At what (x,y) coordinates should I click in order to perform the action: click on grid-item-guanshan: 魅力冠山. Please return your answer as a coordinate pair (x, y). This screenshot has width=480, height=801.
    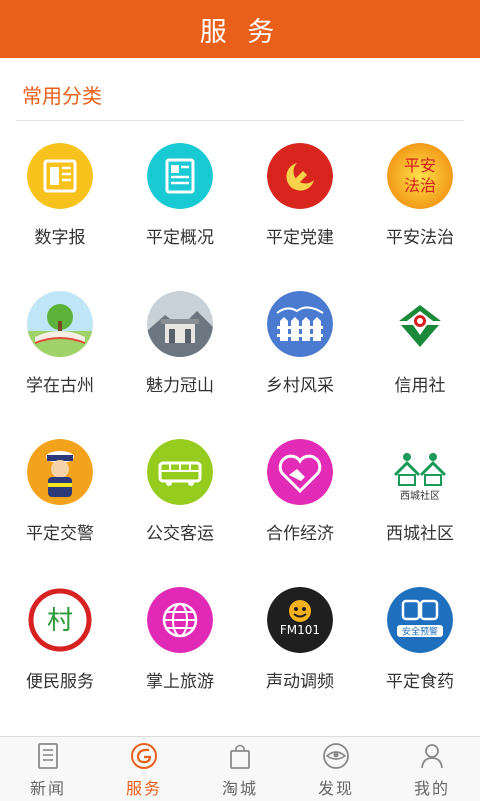
    Looking at the image, I should click on (180, 354).